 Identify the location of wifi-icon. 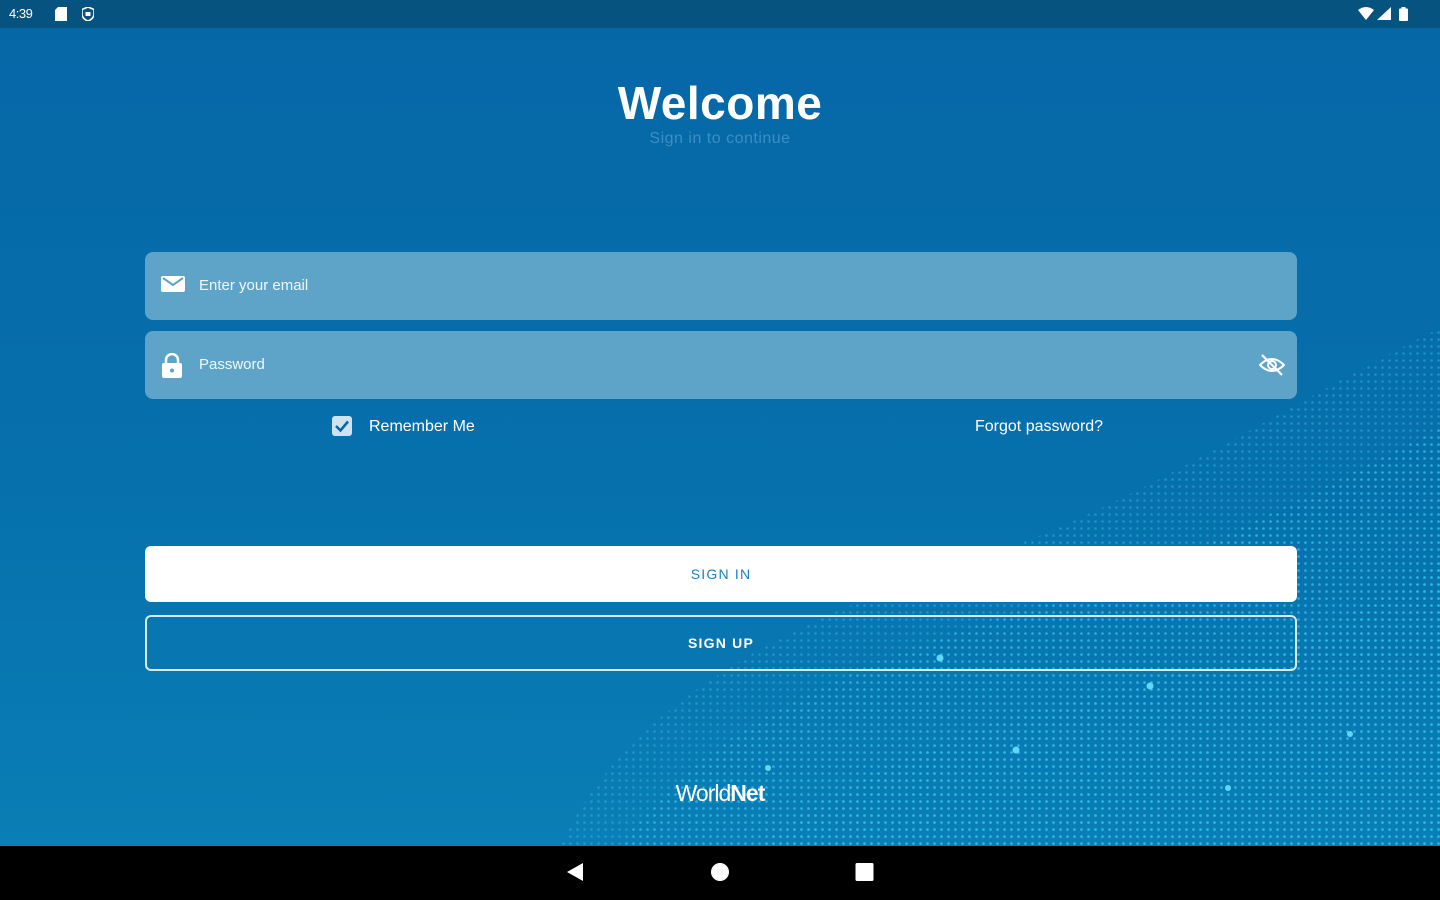
(1366, 15).